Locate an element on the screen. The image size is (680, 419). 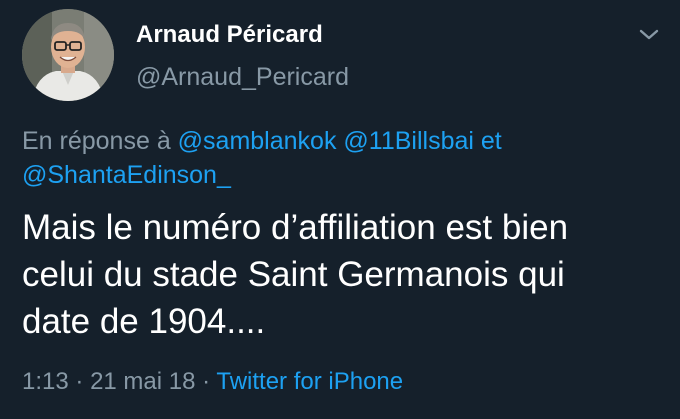
avatar is located at coordinates (68, 55).